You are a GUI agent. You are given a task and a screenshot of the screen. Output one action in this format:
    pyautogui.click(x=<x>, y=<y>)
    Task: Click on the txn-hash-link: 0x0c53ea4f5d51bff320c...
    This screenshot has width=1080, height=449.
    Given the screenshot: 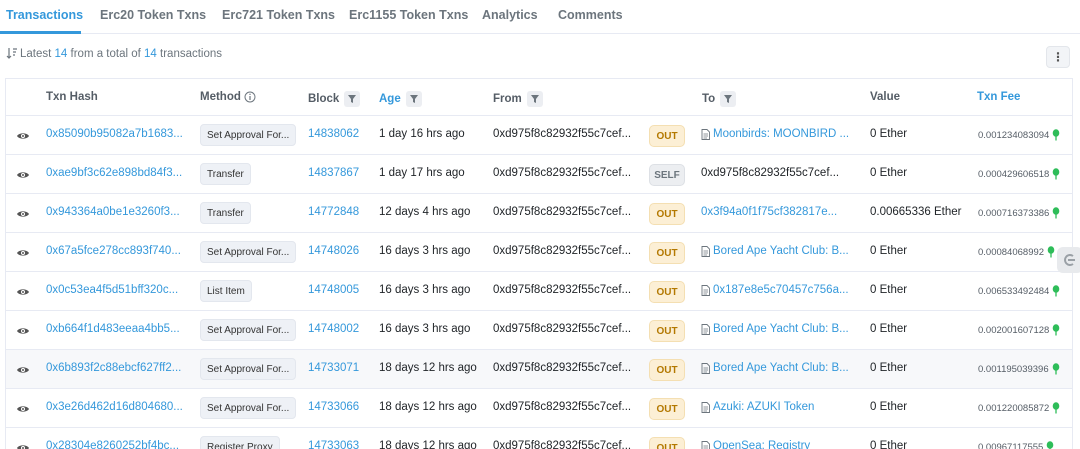 What is the action you would take?
    pyautogui.click(x=112, y=290)
    